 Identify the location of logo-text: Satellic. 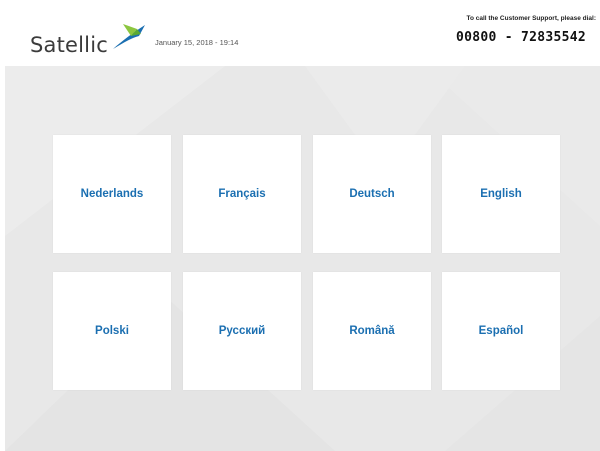
(69, 45).